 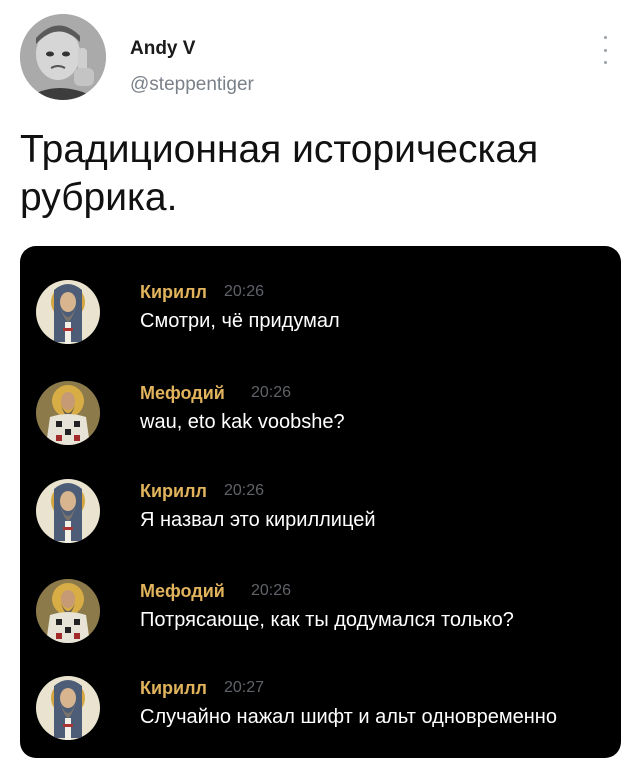 I want to click on message-text: Я назвал это кириллицей, so click(x=258, y=520).